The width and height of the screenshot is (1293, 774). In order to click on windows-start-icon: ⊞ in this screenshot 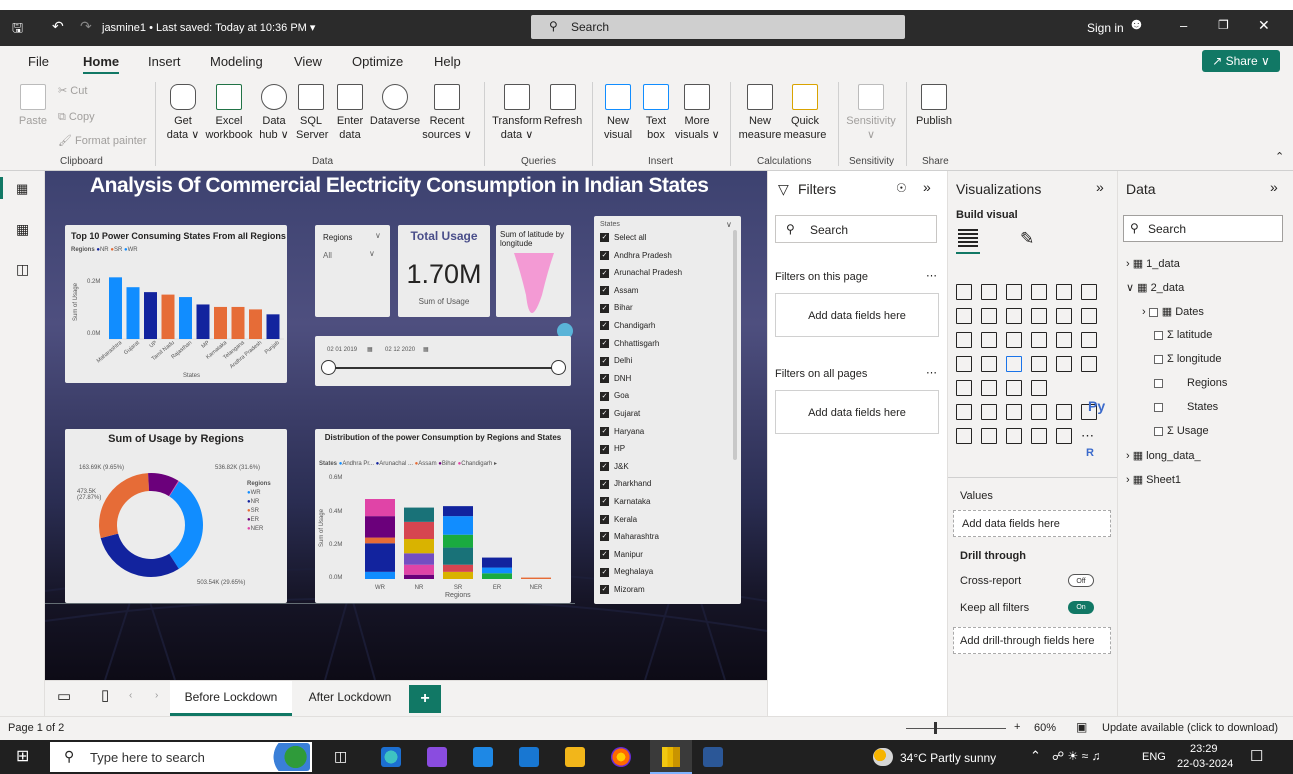, I will do `click(22, 756)`.